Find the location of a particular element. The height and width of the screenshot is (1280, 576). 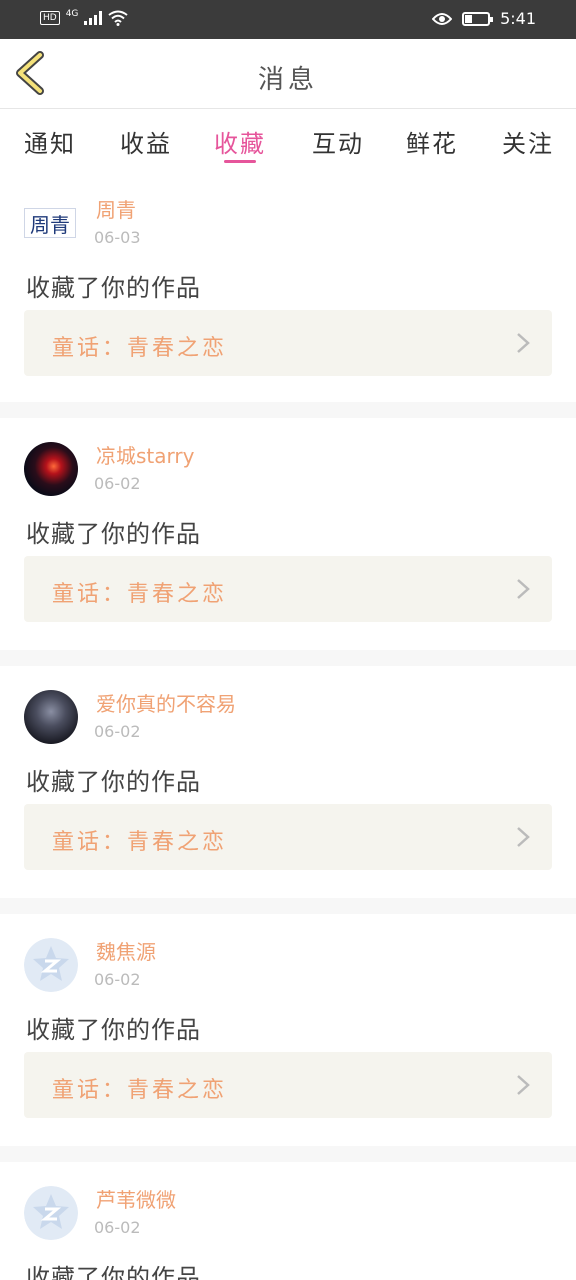

username: 芦苇微微 is located at coordinates (136, 1198).